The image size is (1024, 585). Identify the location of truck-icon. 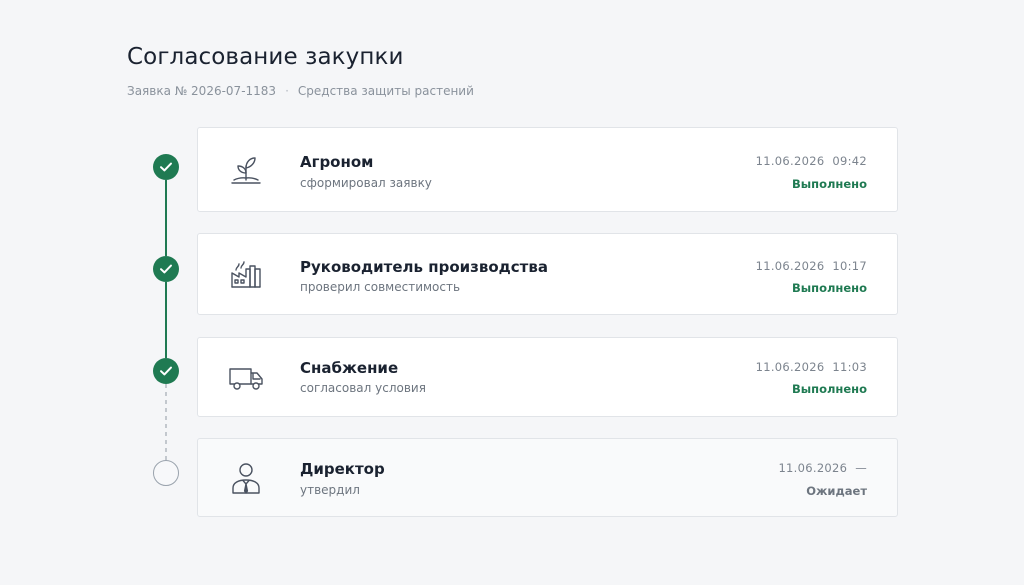
(246, 379).